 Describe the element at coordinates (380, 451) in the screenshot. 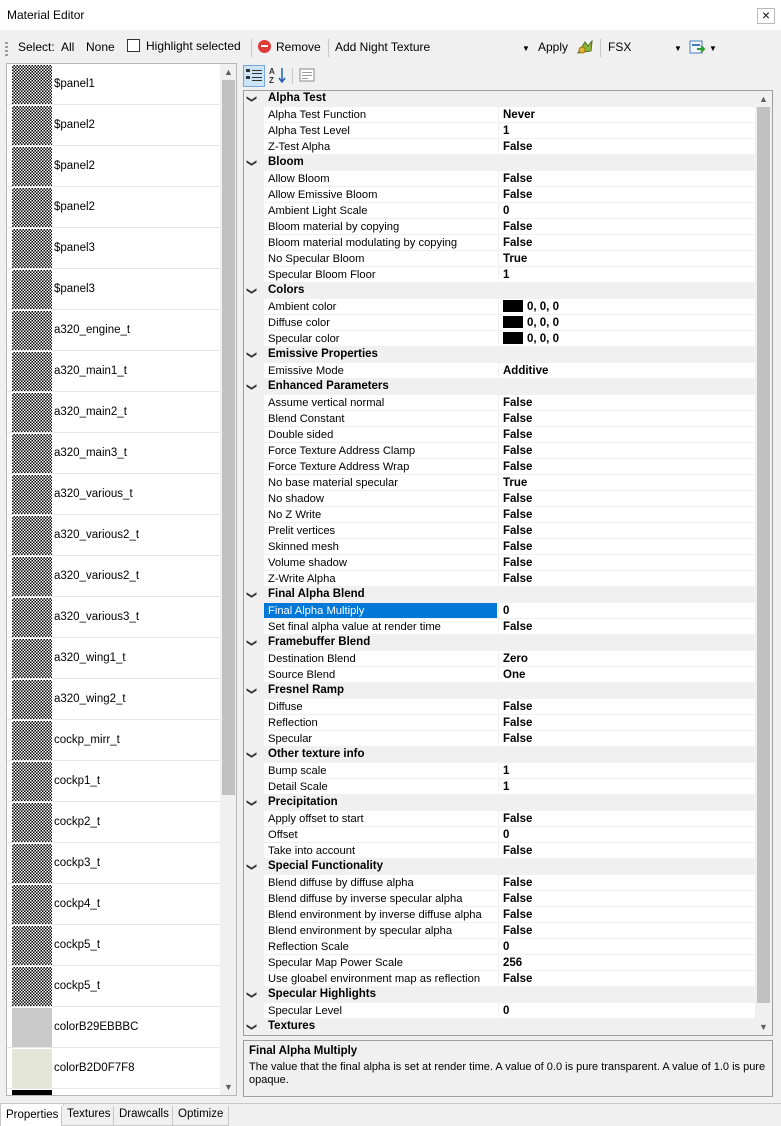

I see `property-name: Force Texture Address Clamp` at that location.